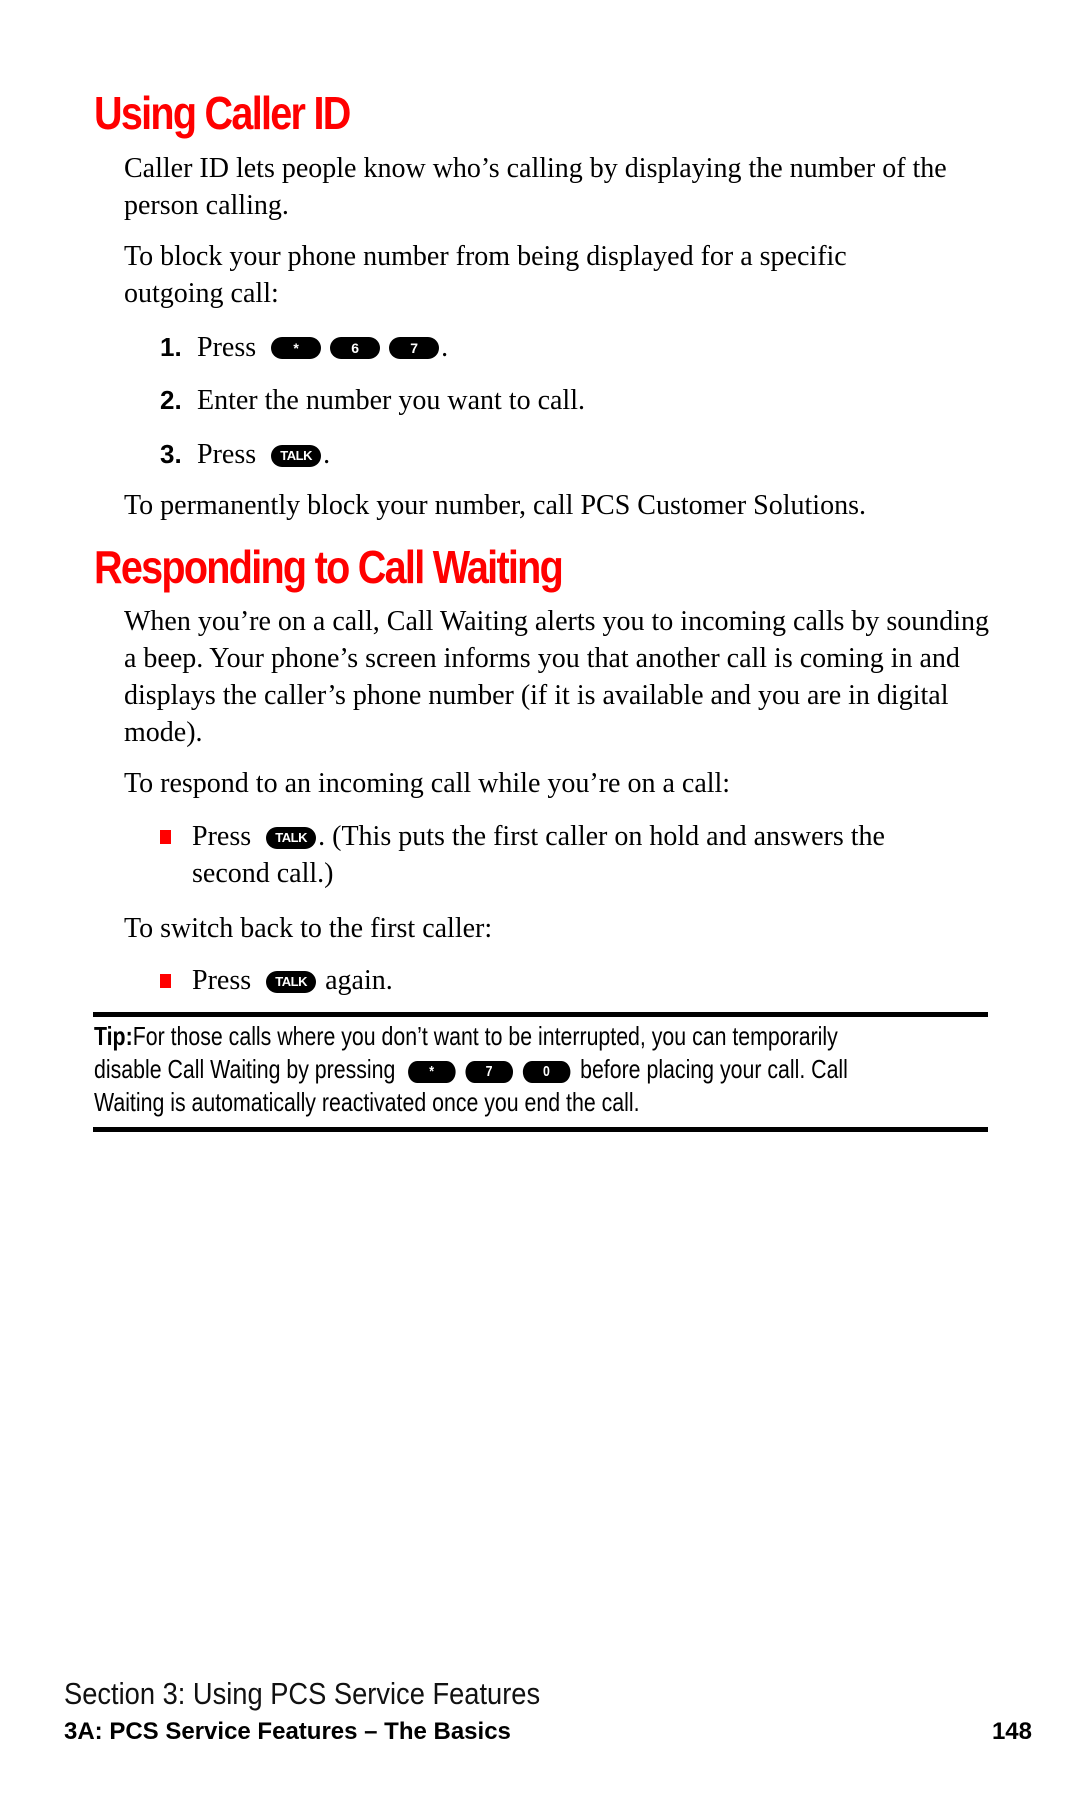 This screenshot has height=1800, width=1080. What do you see at coordinates (1011, 1731) in the screenshot?
I see `page-number: 148` at bounding box center [1011, 1731].